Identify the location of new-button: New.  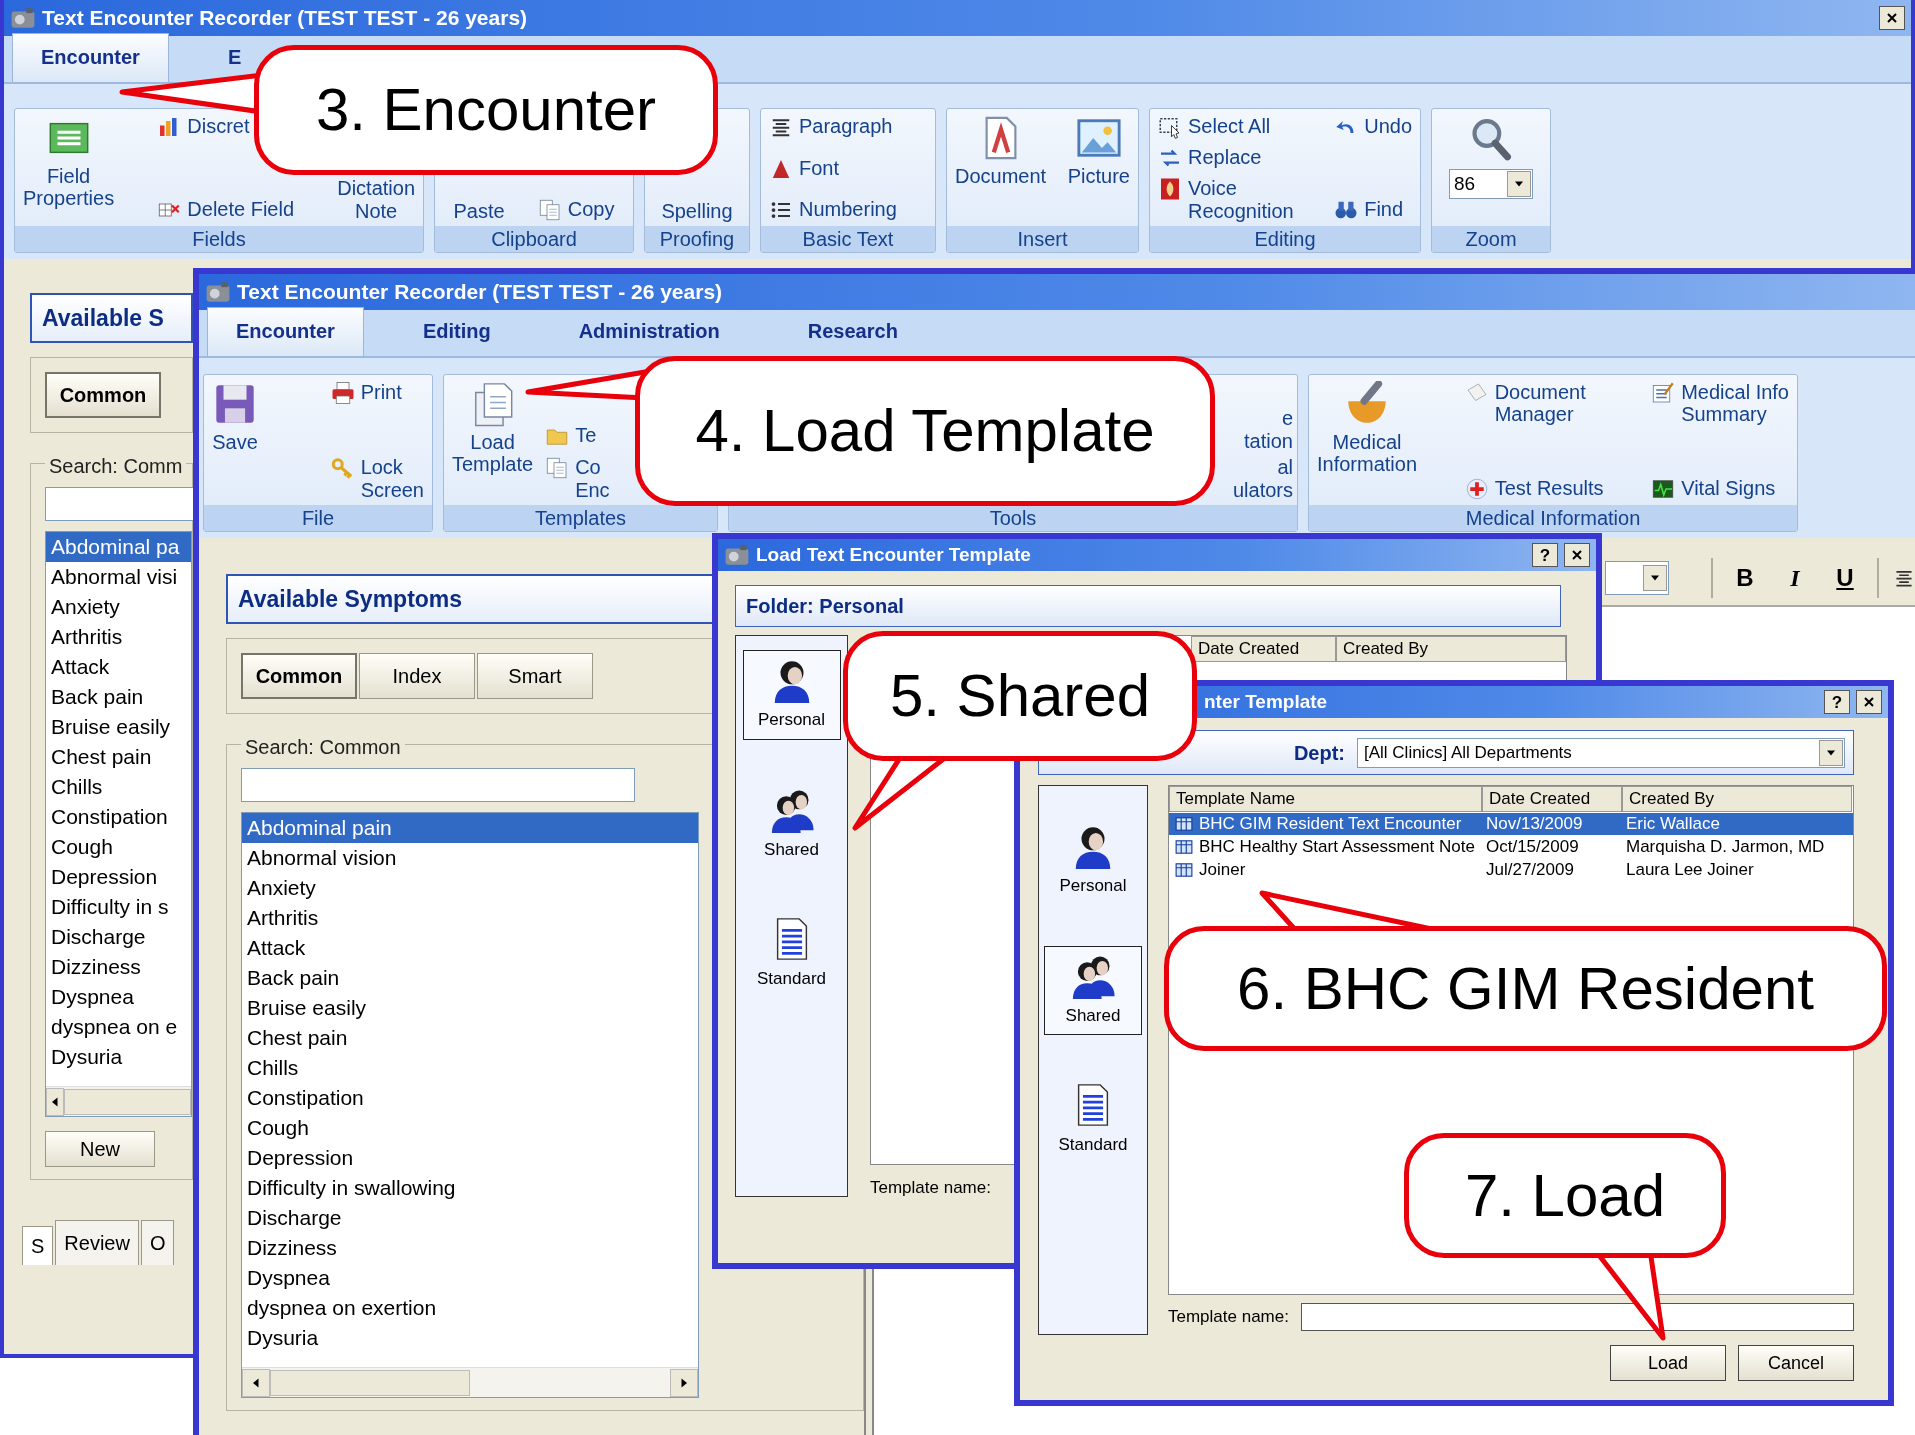
(100, 1149).